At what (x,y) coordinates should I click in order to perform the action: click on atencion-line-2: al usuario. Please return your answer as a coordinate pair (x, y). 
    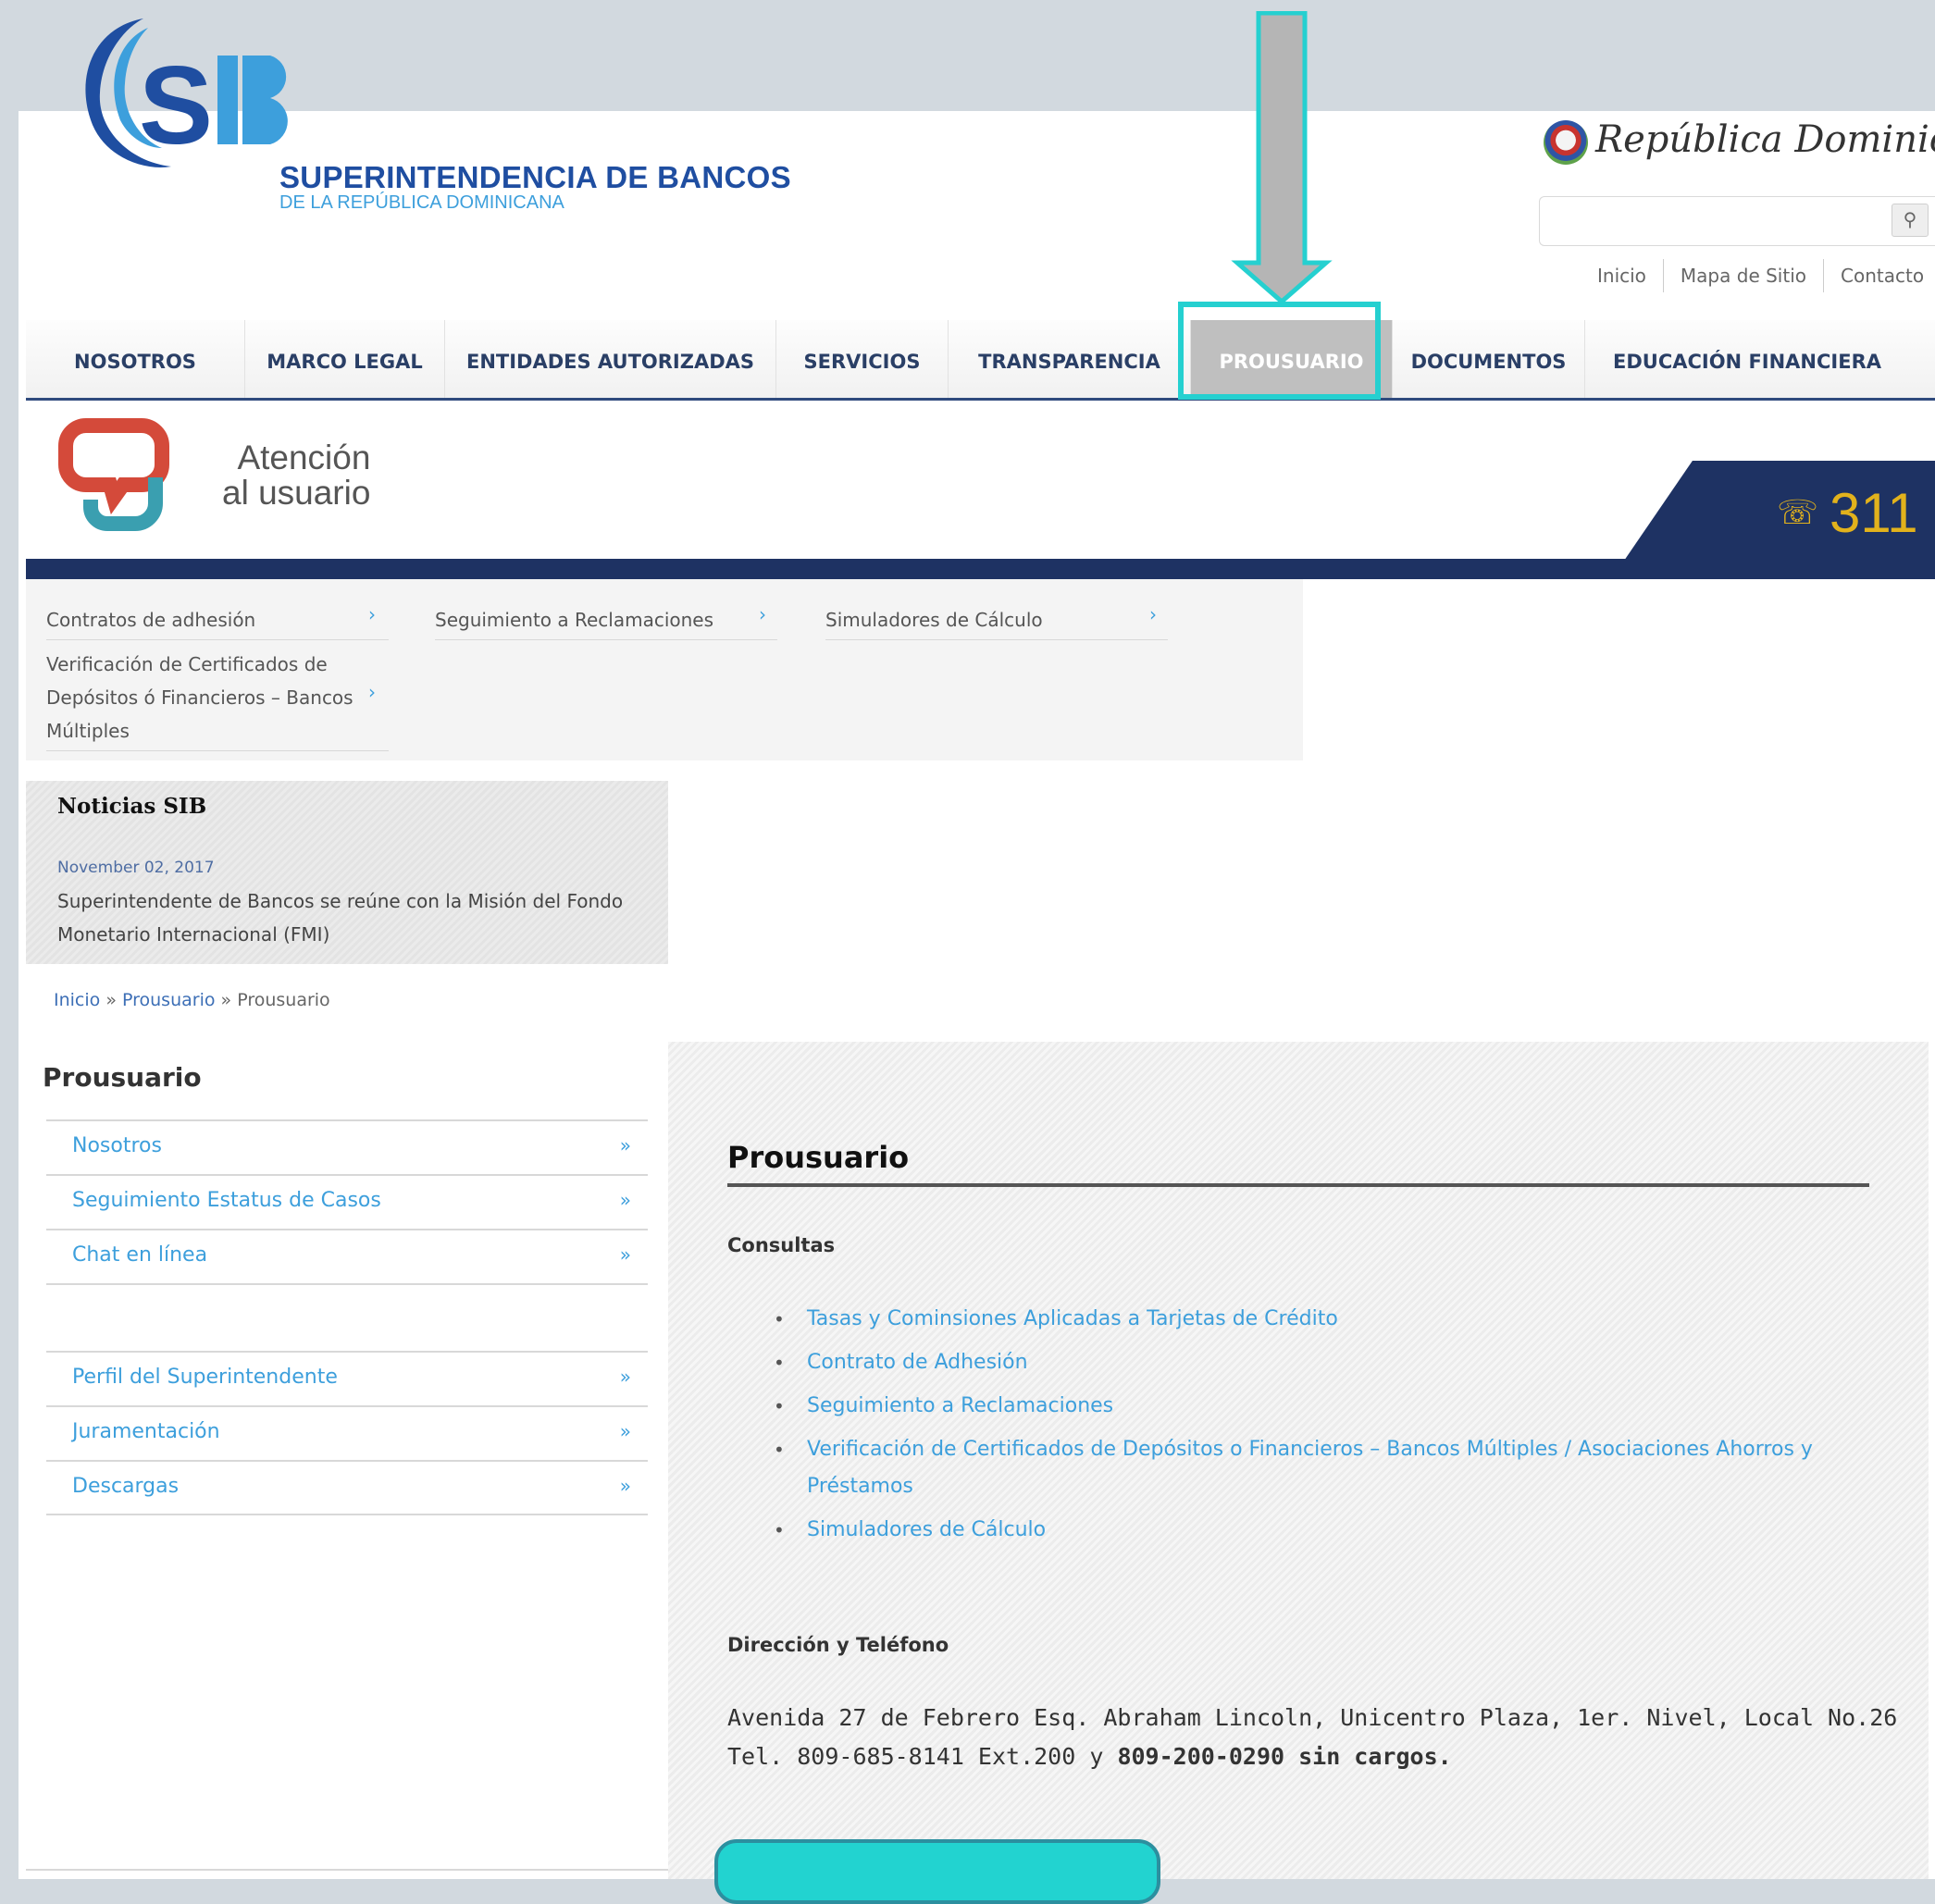
    Looking at the image, I should click on (297, 493).